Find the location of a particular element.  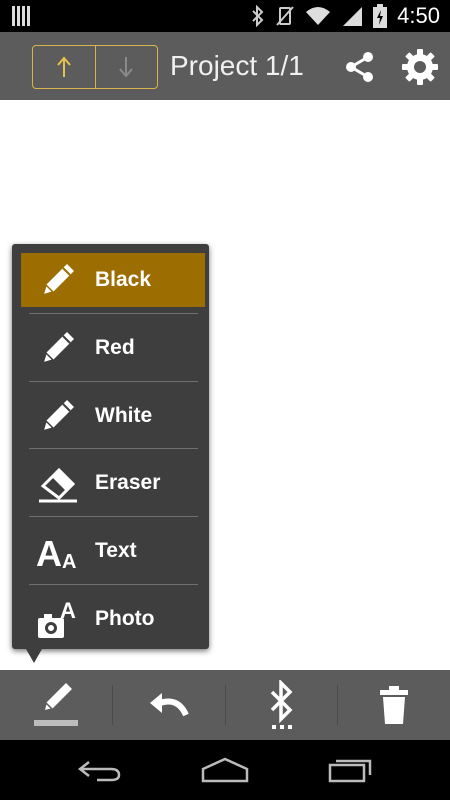

menu-item-text: A A Text is located at coordinates (113, 551).